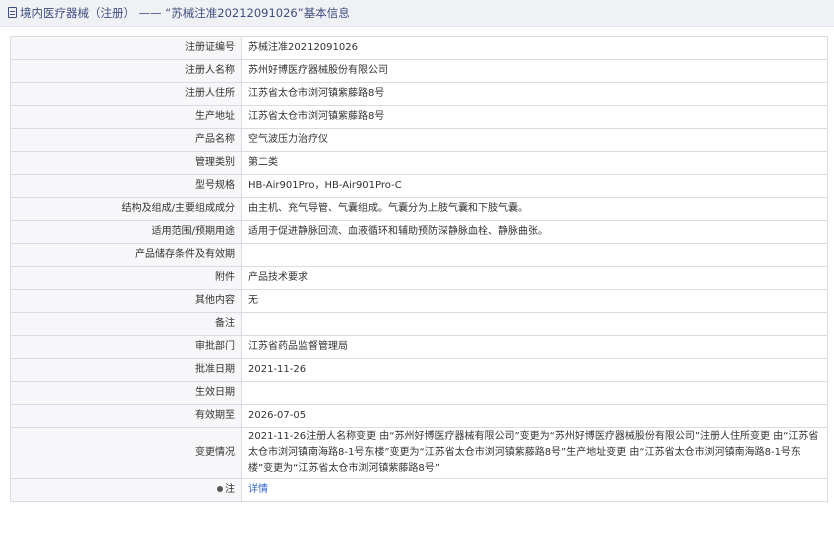  I want to click on table-row: 其他内容 无, so click(419, 301).